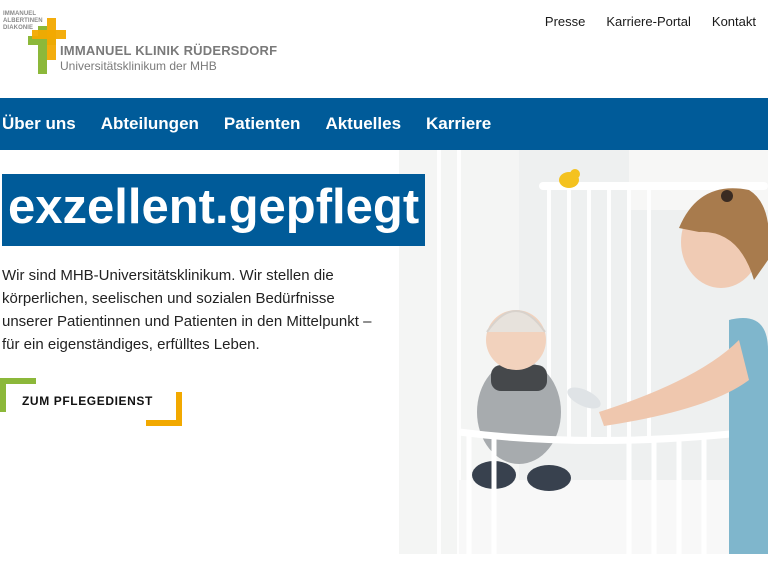 The image size is (768, 576). What do you see at coordinates (734, 21) in the screenshot?
I see `topnav-kontakt-link: Kontakt` at bounding box center [734, 21].